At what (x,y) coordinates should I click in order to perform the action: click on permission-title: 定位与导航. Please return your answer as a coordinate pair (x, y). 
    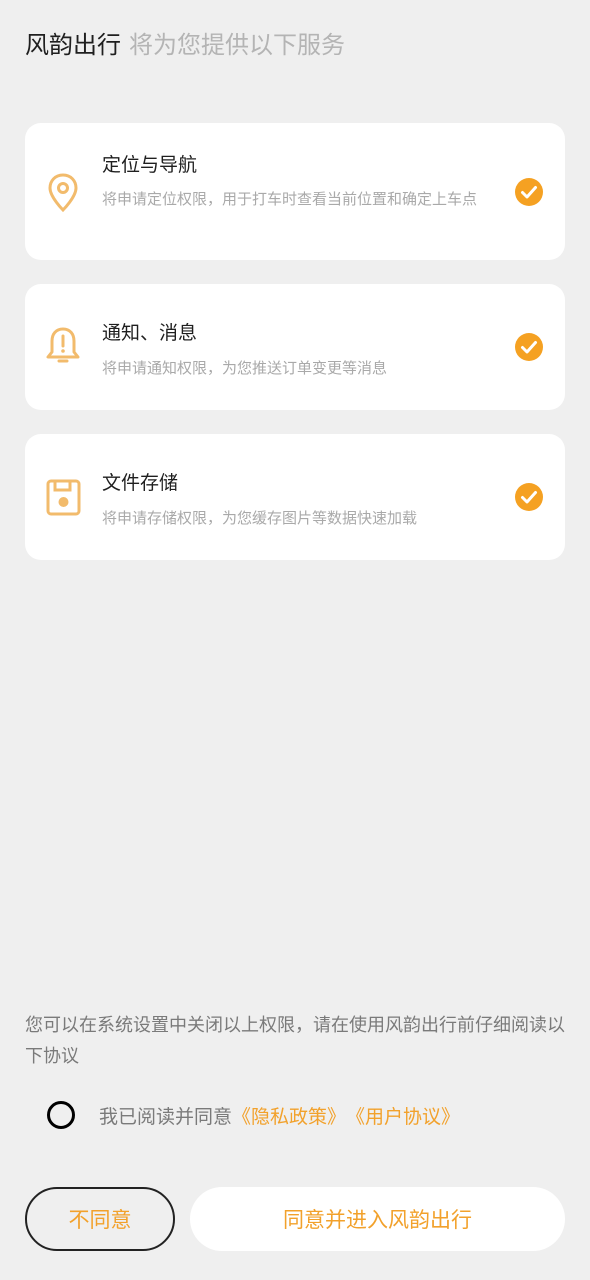
    Looking at the image, I should click on (150, 165).